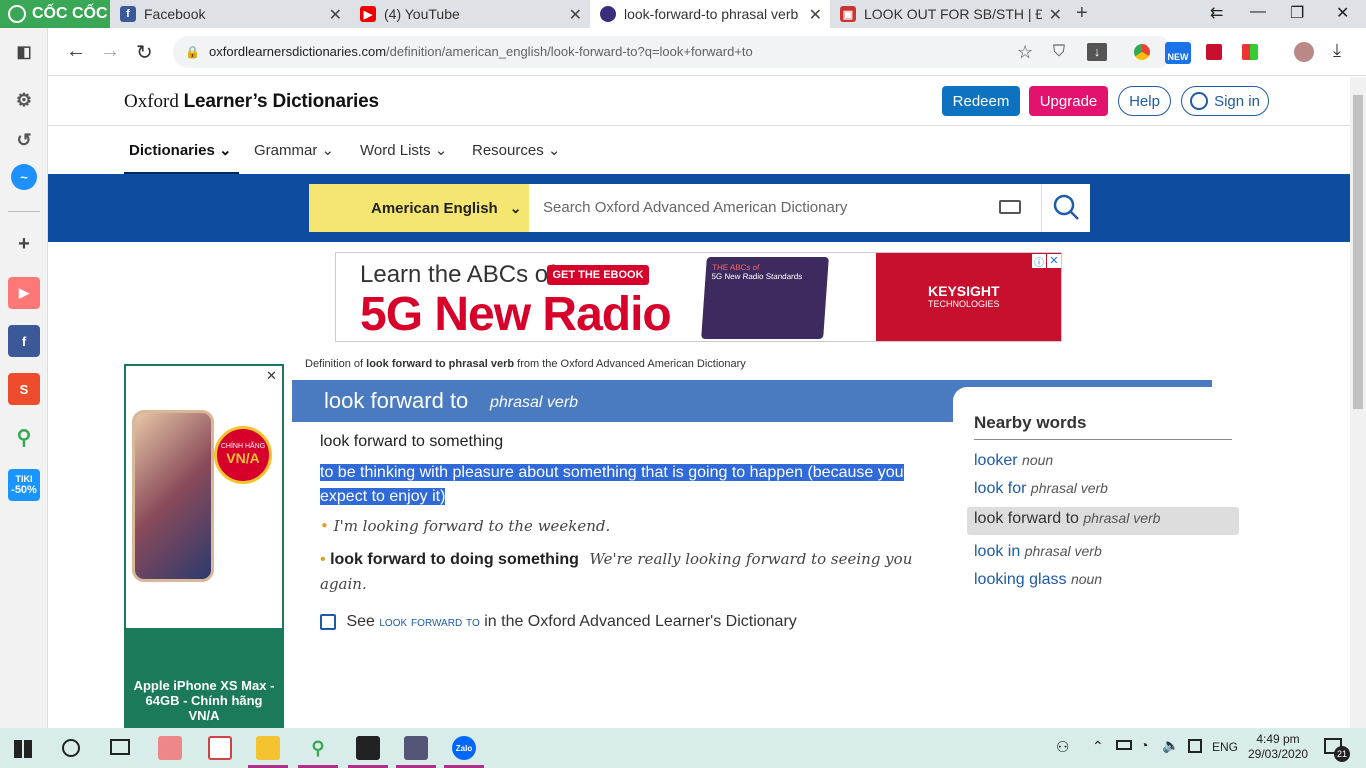  What do you see at coordinates (1337, 50) in the screenshot?
I see `downloads-icon: ⤓` at bounding box center [1337, 50].